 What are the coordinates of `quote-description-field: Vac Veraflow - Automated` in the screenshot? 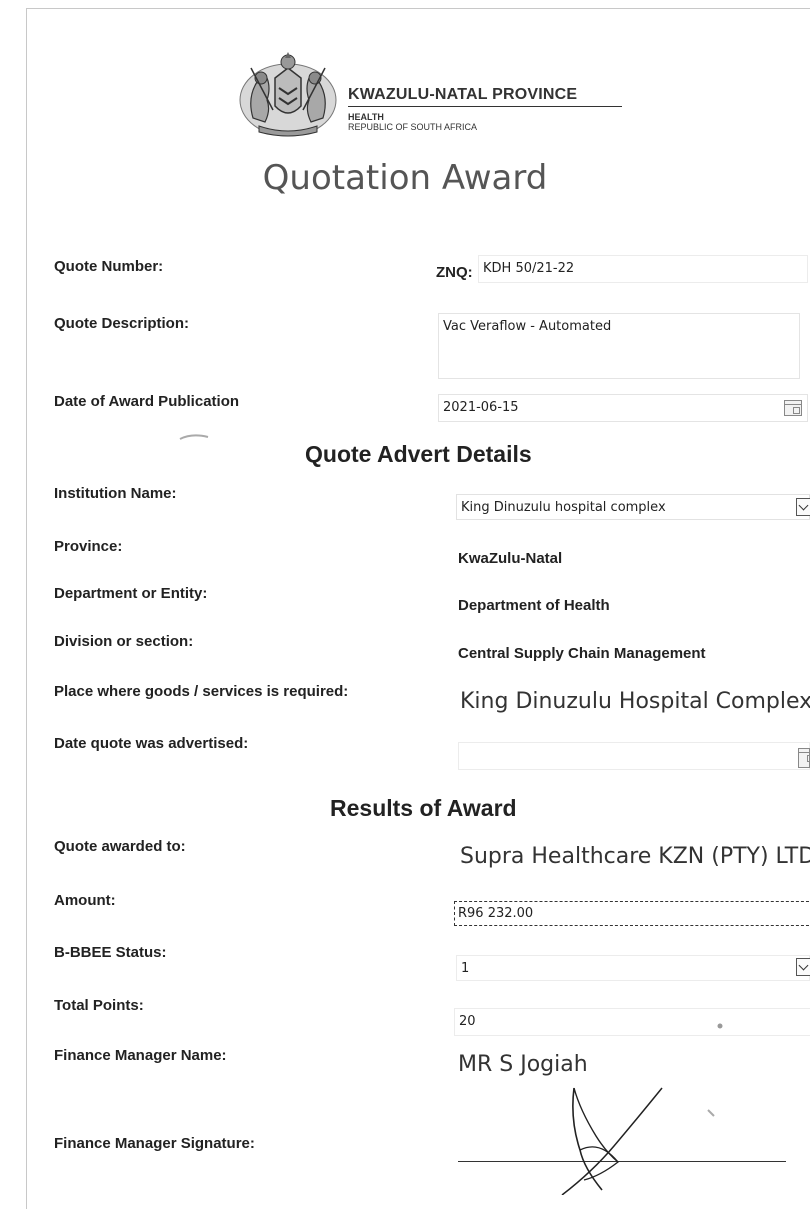 It's located at (619, 346).